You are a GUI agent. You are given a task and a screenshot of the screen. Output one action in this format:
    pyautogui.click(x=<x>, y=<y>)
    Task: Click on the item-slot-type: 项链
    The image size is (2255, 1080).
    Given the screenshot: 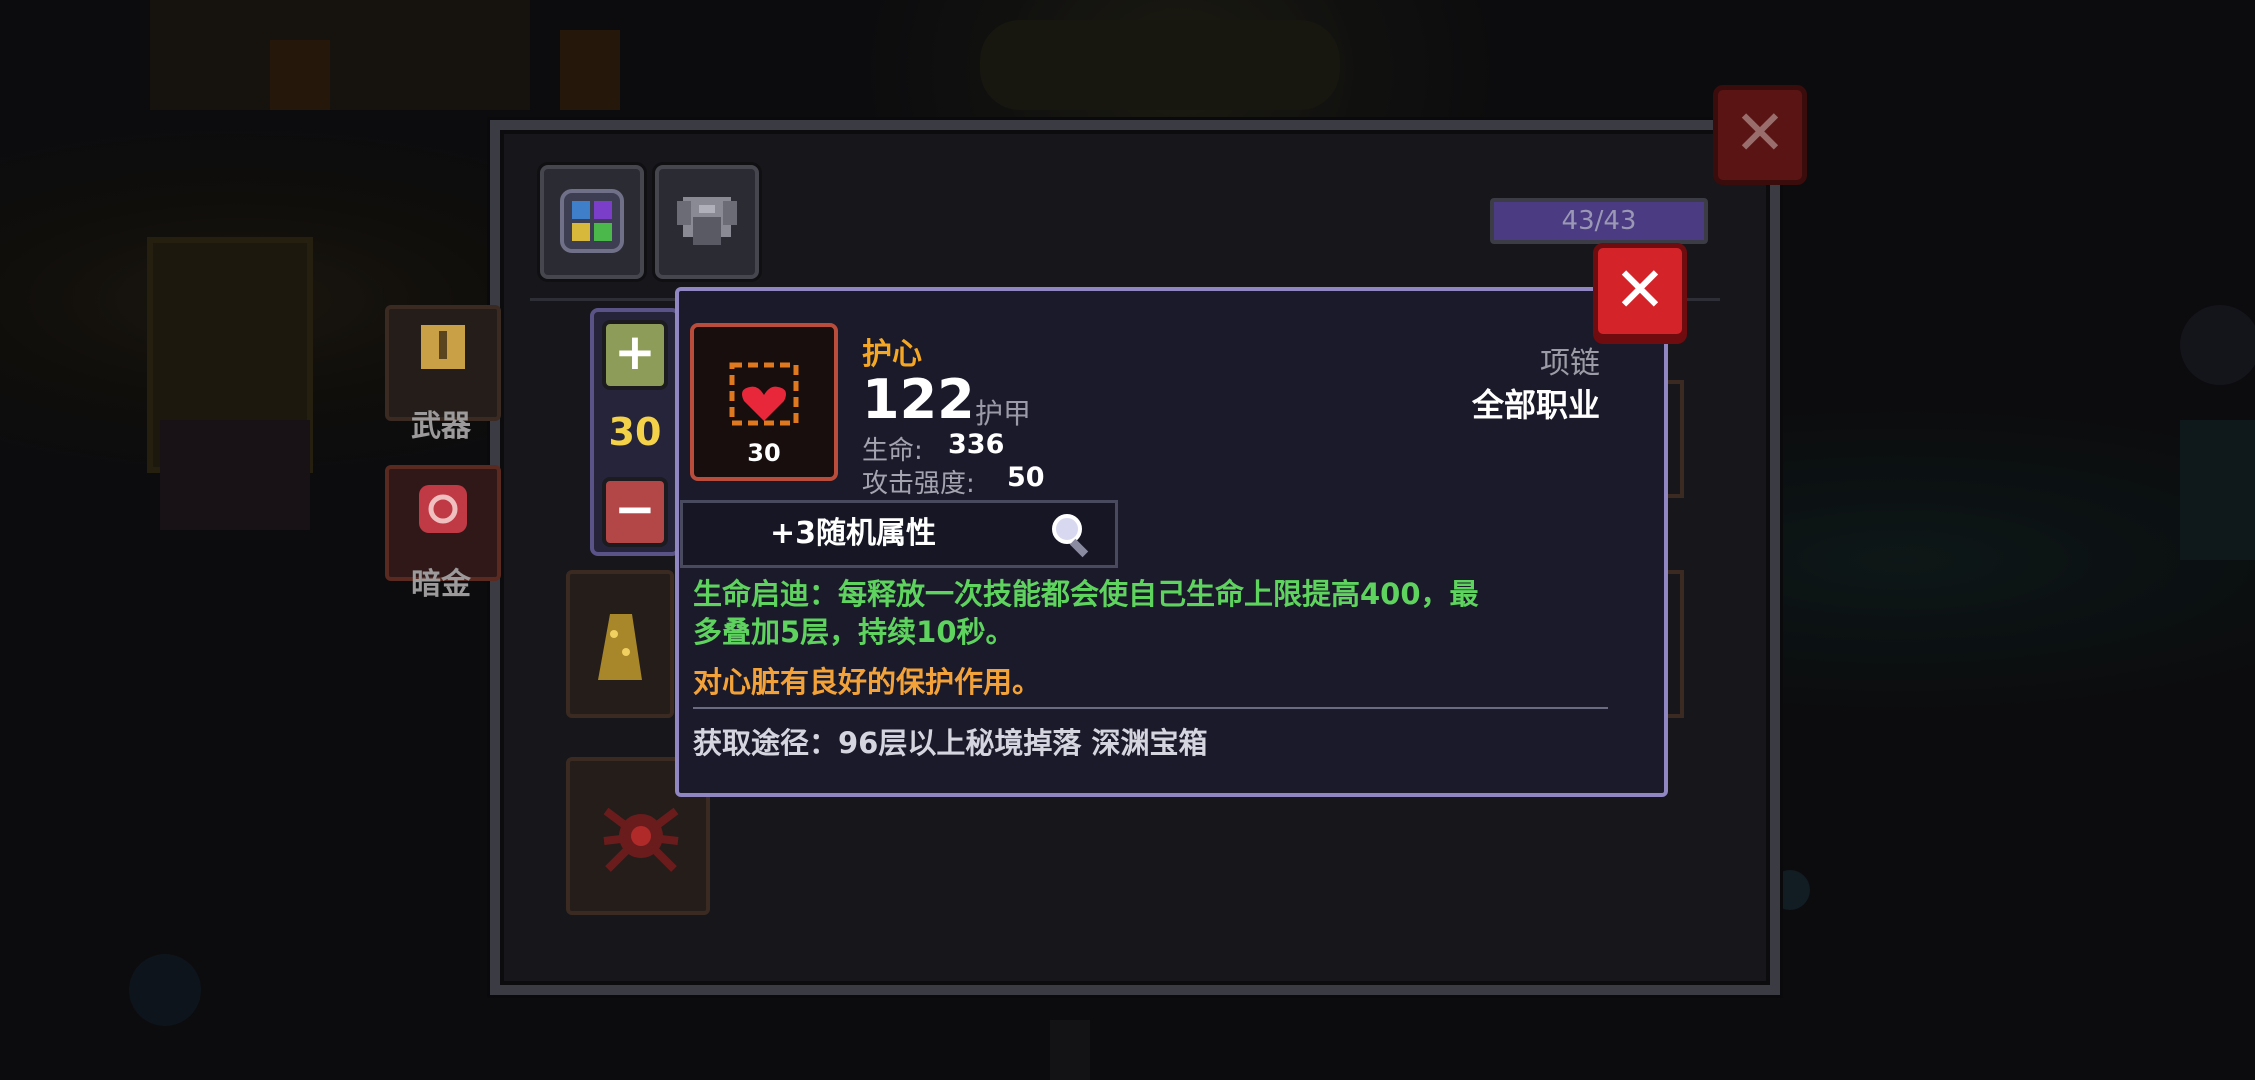 What is the action you would take?
    pyautogui.click(x=1570, y=363)
    